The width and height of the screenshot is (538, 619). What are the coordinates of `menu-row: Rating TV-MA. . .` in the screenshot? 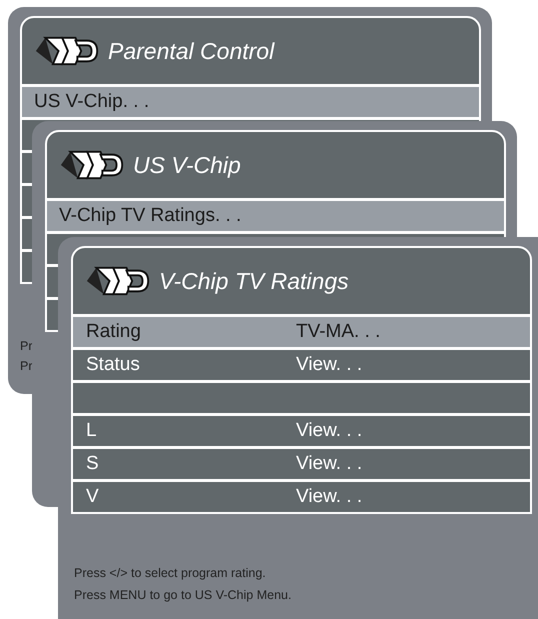 It's located at (301, 330).